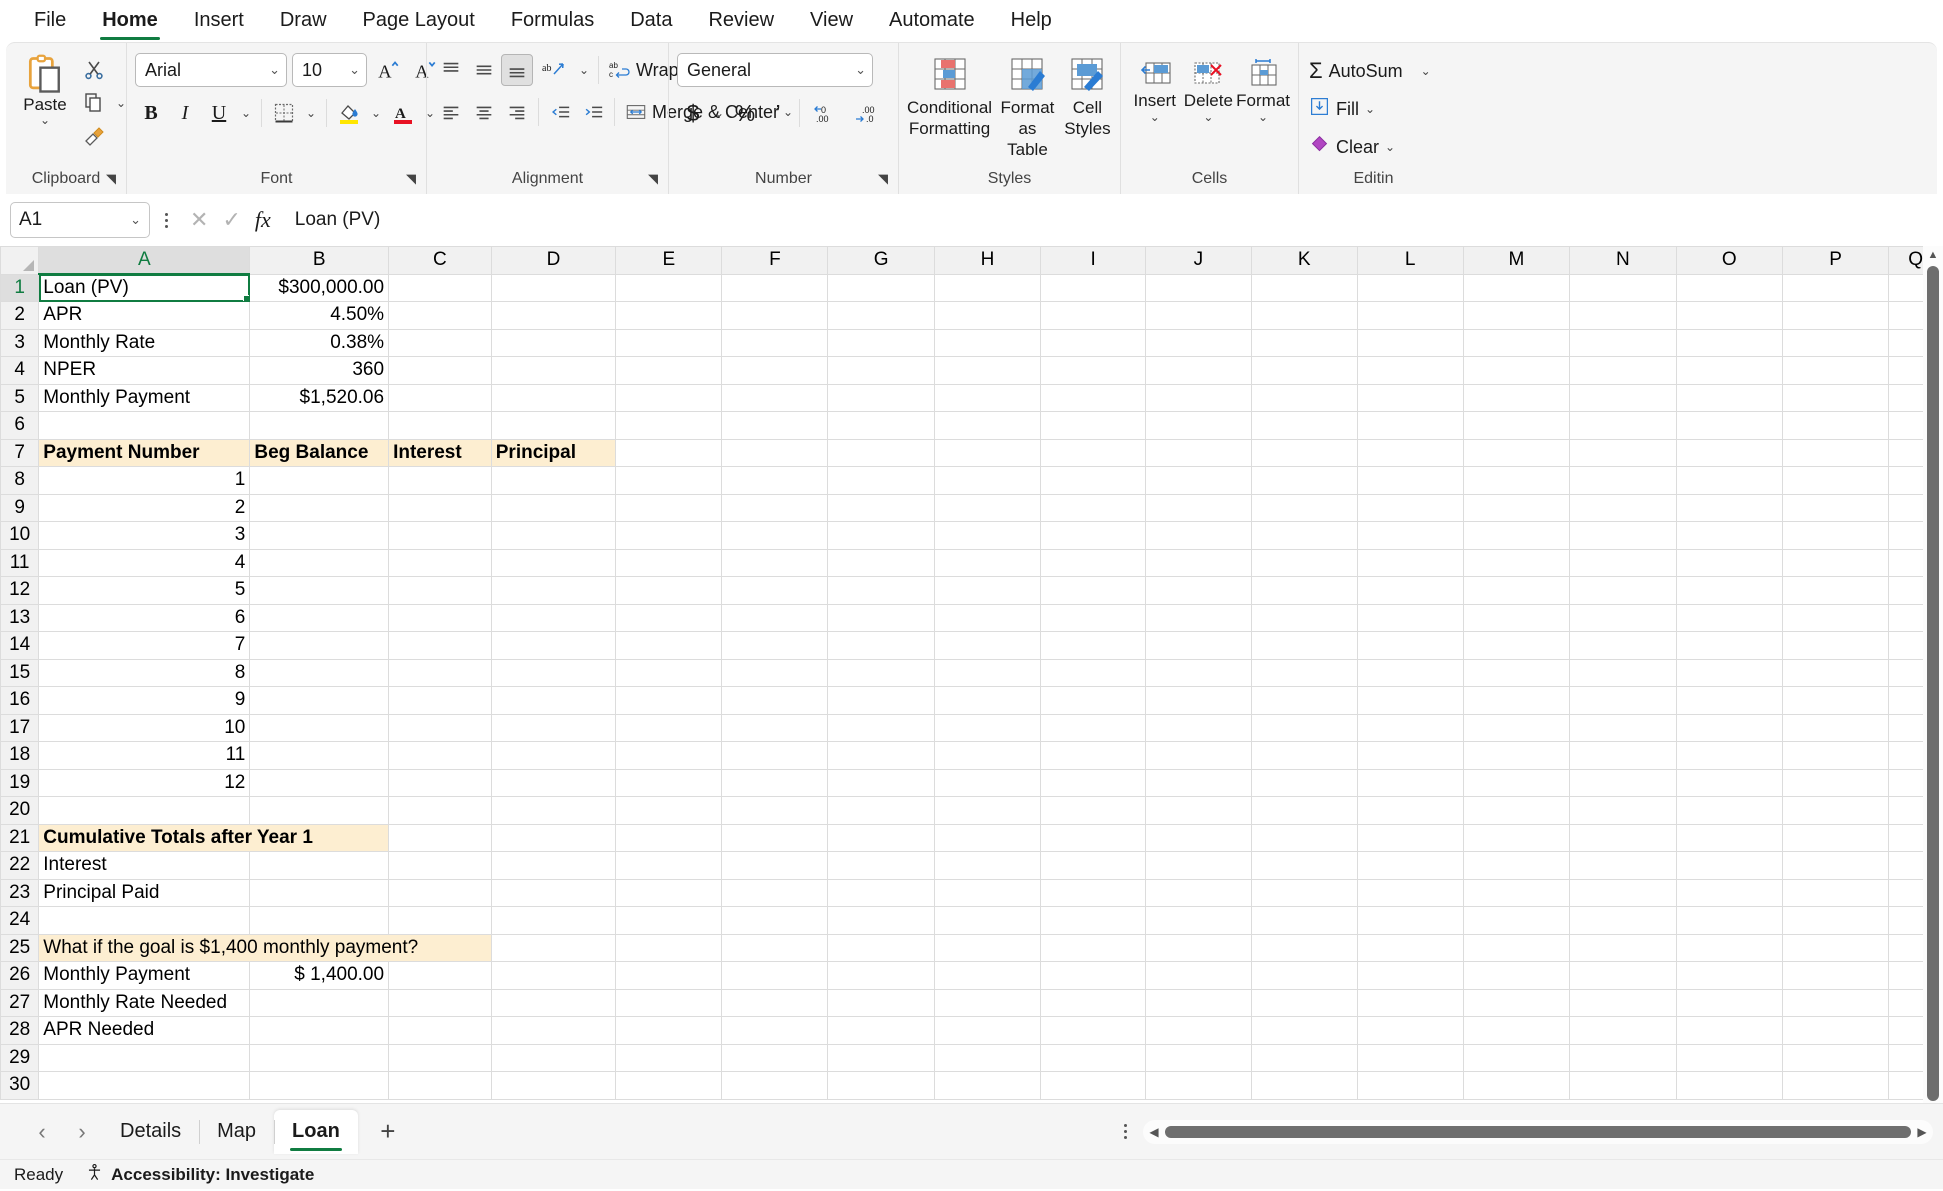 This screenshot has height=1191, width=1943. What do you see at coordinates (553, 1002) in the screenshot?
I see `cell-D27` at bounding box center [553, 1002].